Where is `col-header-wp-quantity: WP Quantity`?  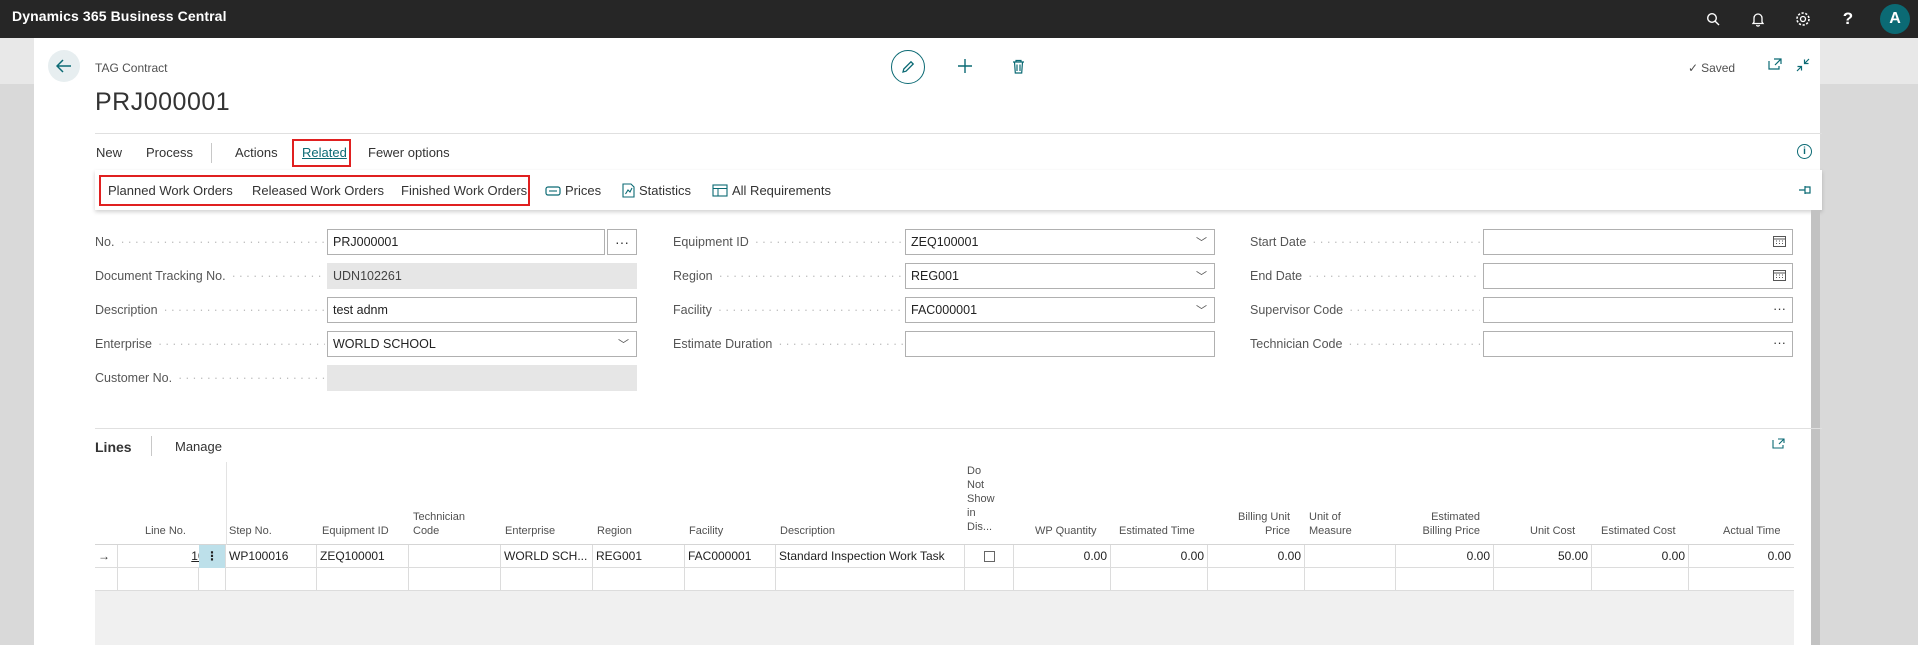 col-header-wp-quantity: WP Quantity is located at coordinates (1066, 531).